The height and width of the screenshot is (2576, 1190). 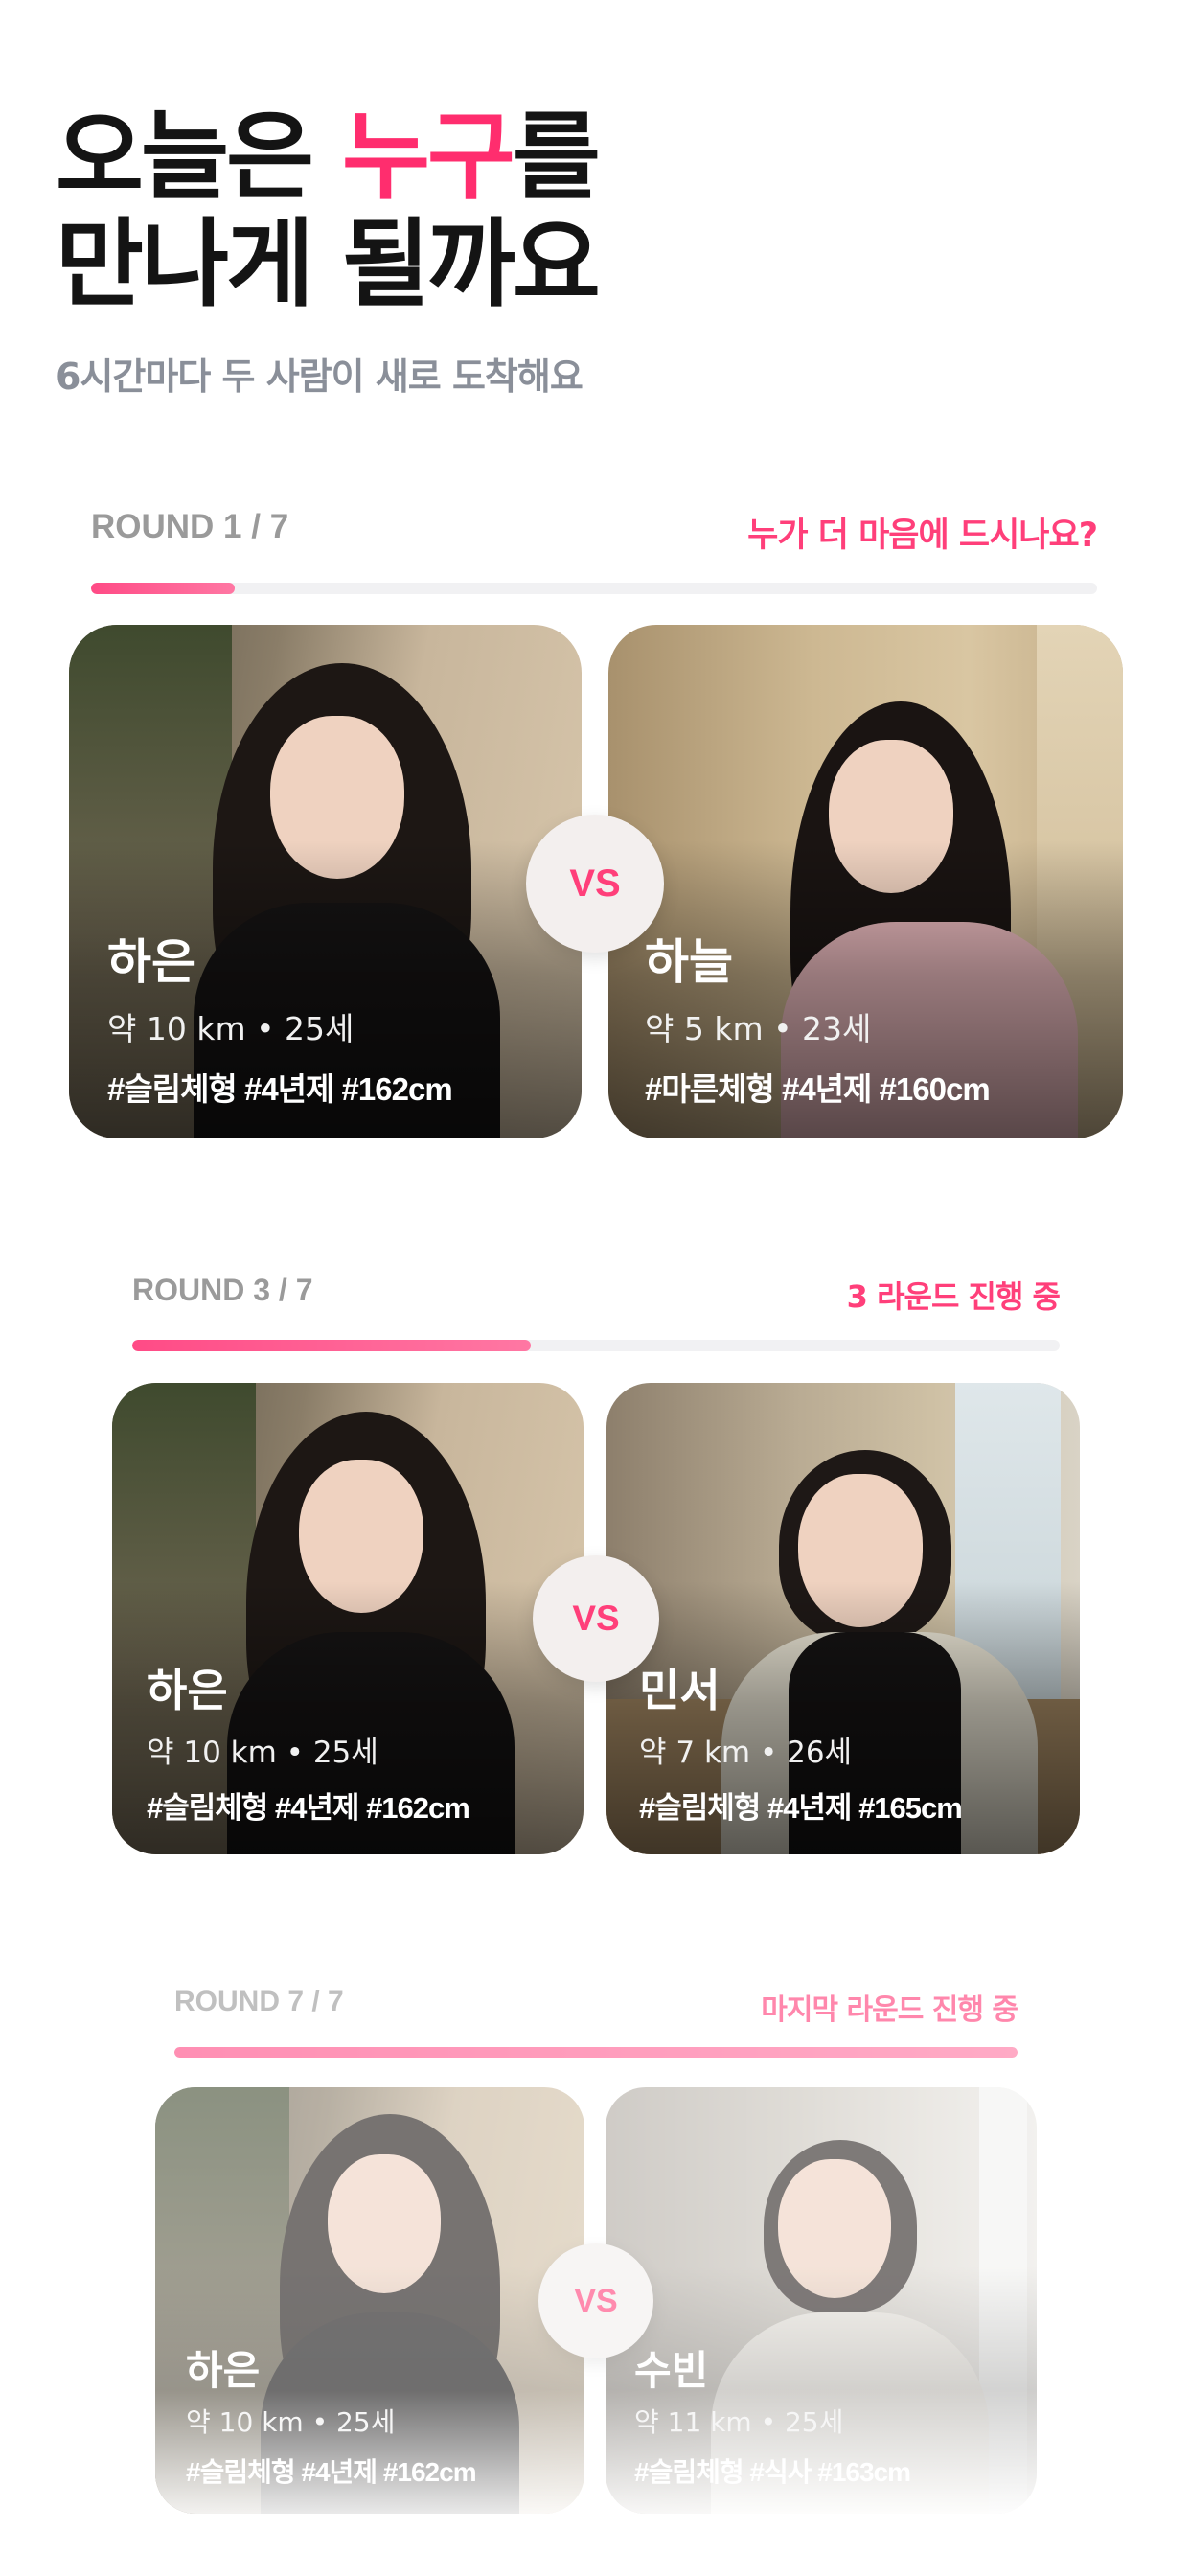 I want to click on hero: 오늘은 누구를 만나게 될까요 6시간마다 두 사람이 새로 도착해요, so click(x=328, y=250).